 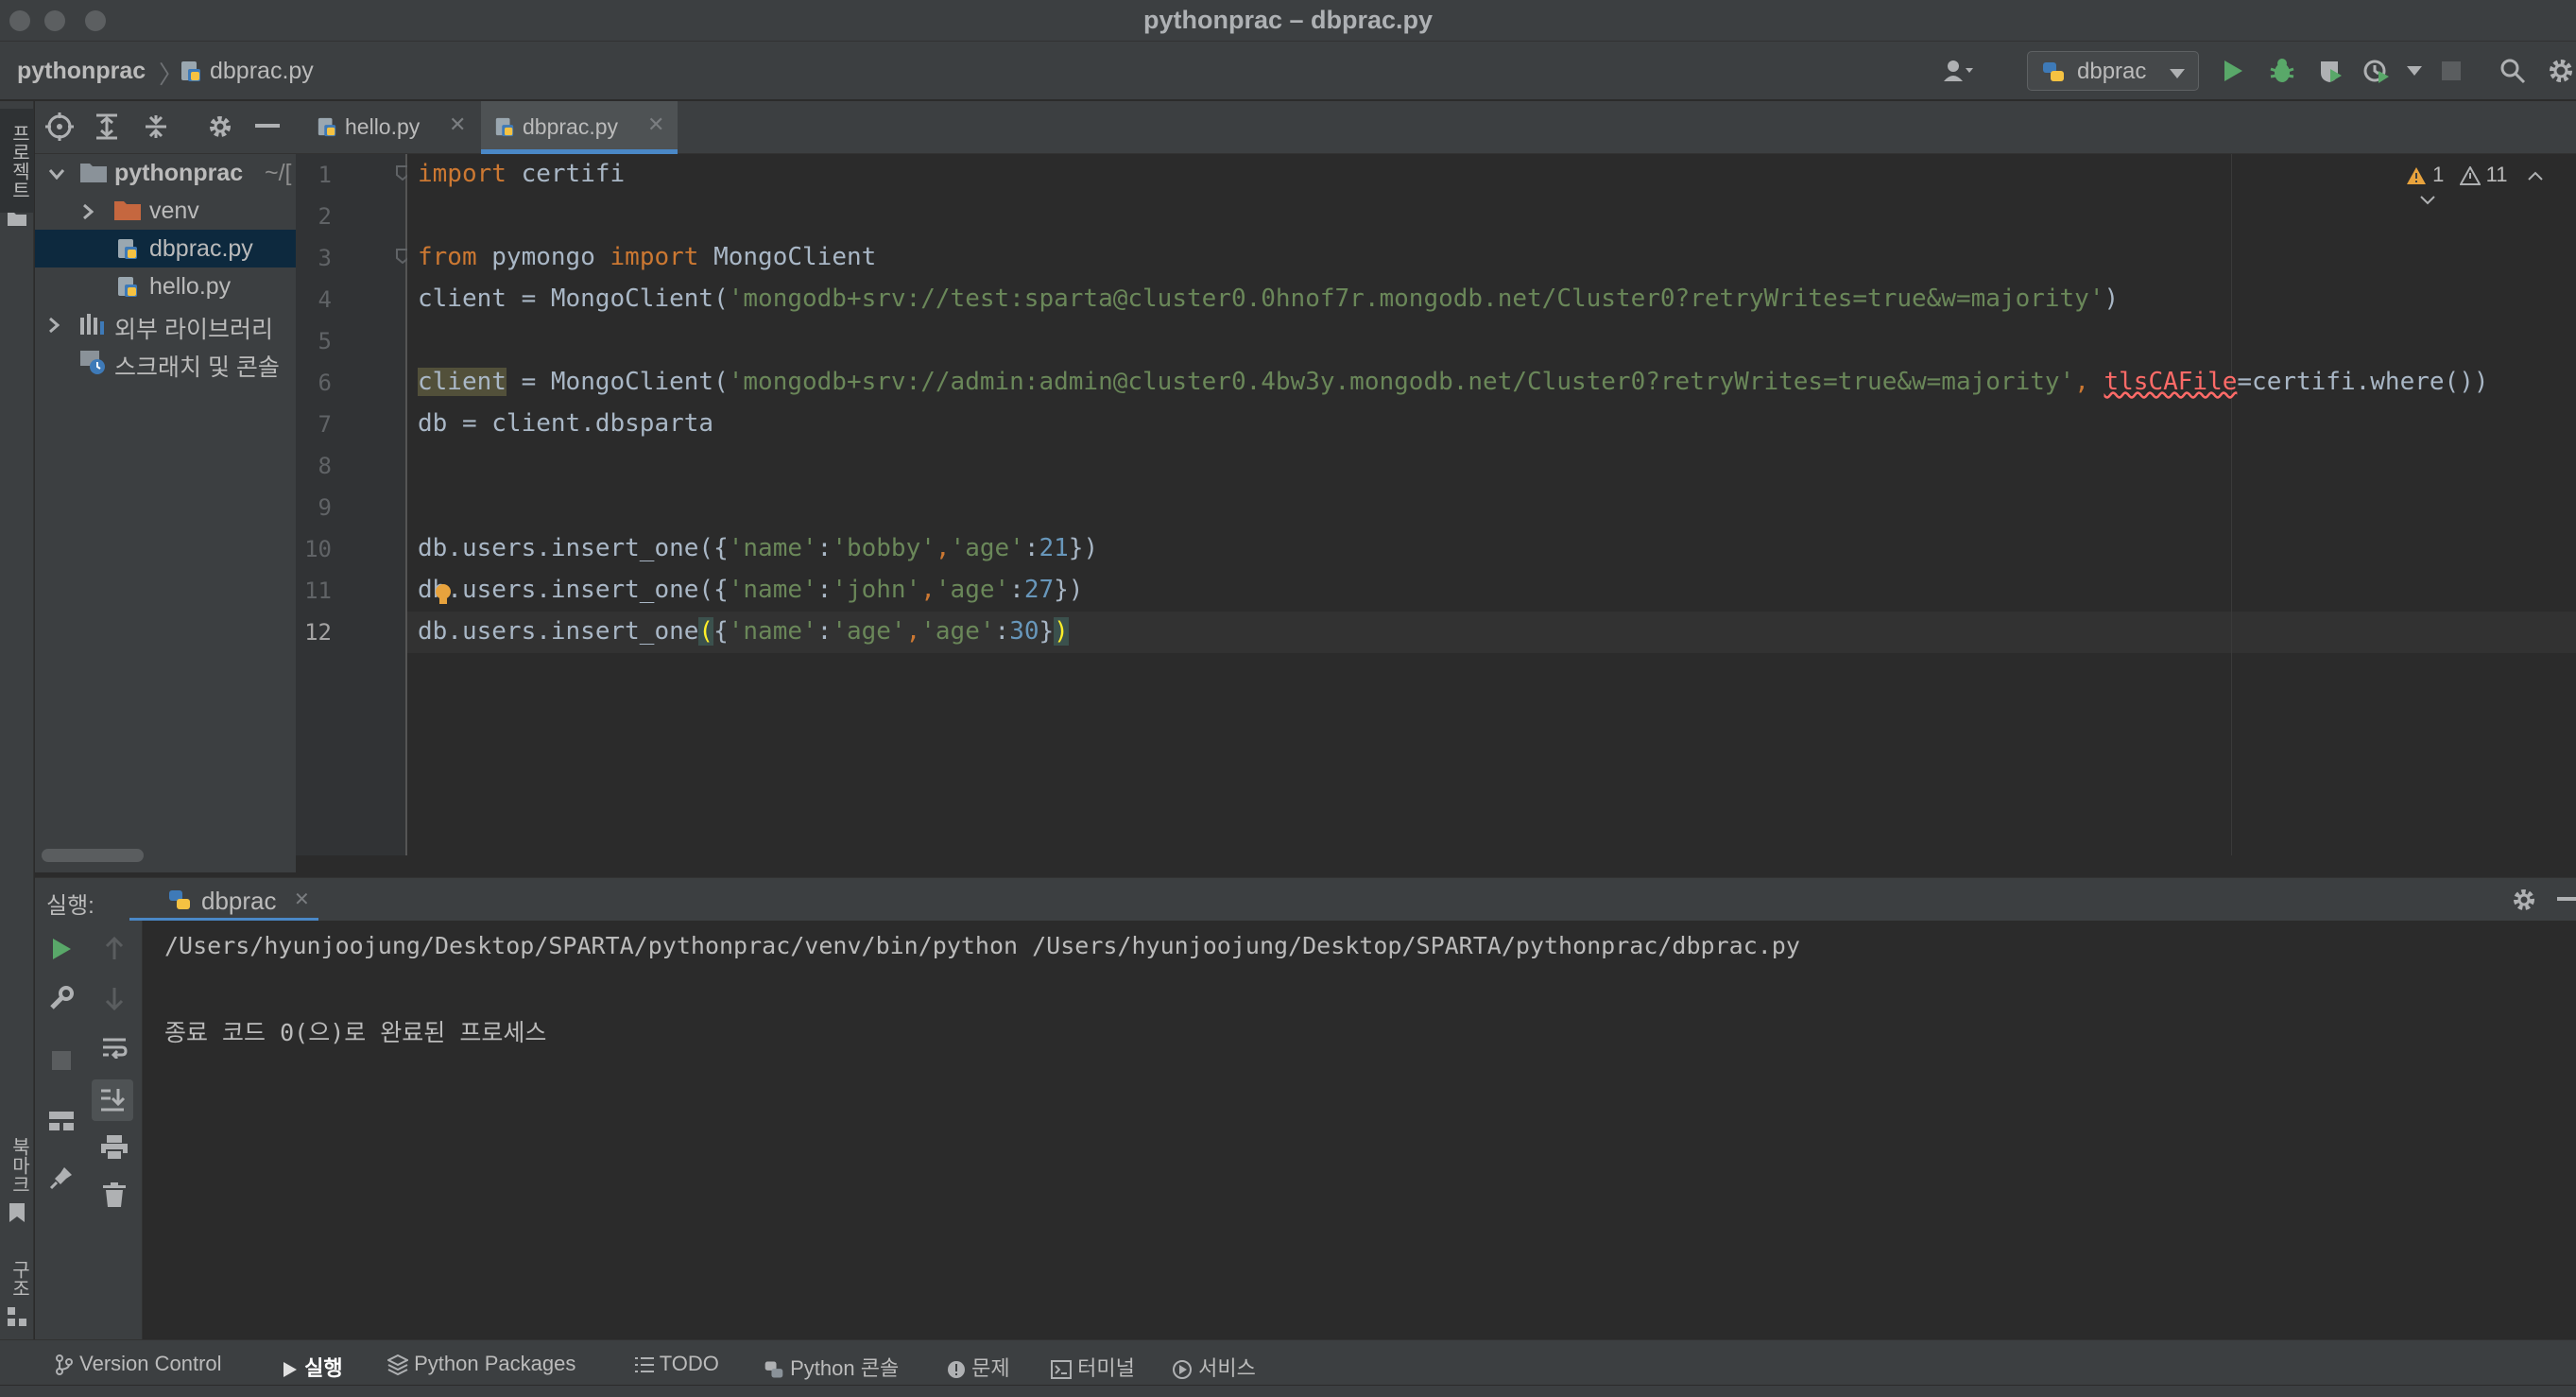 I want to click on tab-dbprac-py: dbprac.py ✕, so click(x=579, y=128).